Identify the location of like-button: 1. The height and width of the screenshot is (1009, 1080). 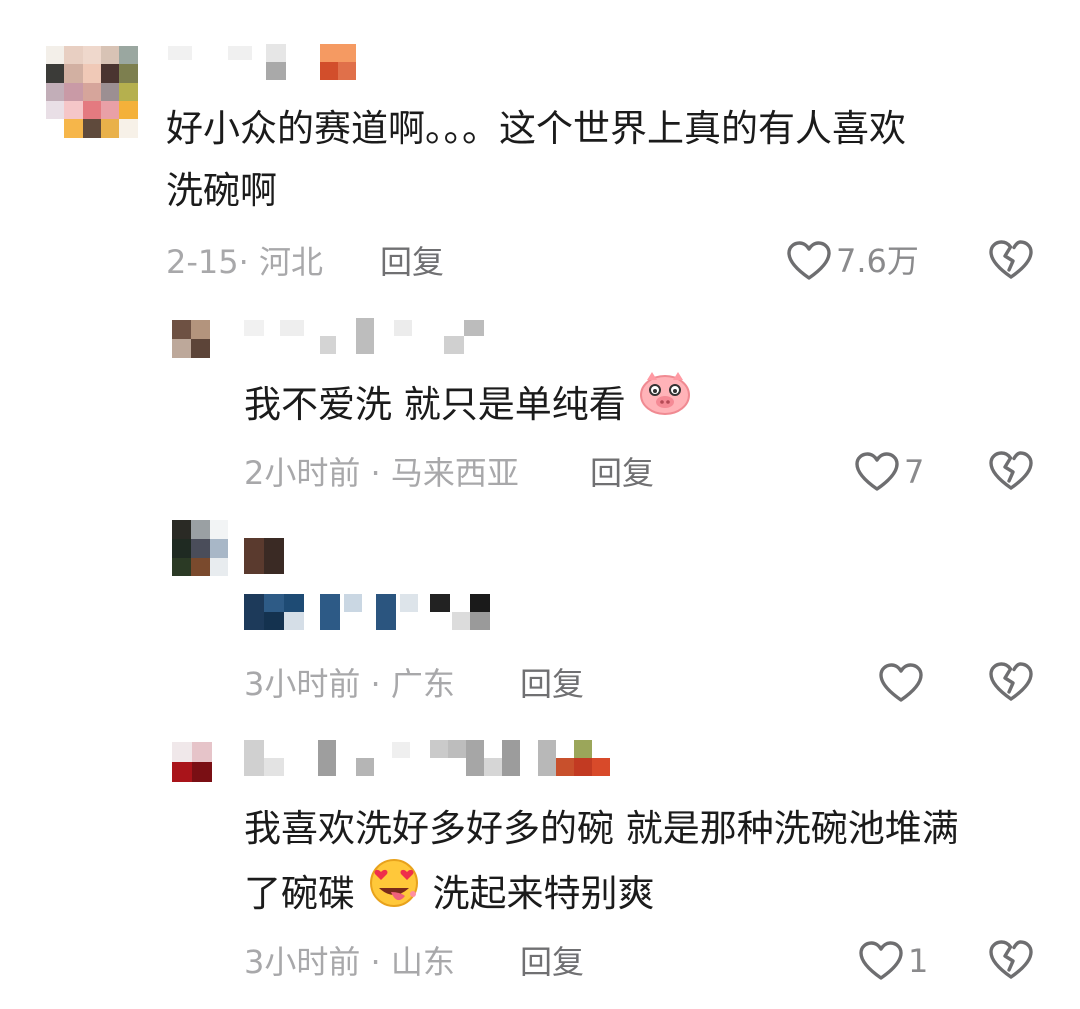
(893, 961).